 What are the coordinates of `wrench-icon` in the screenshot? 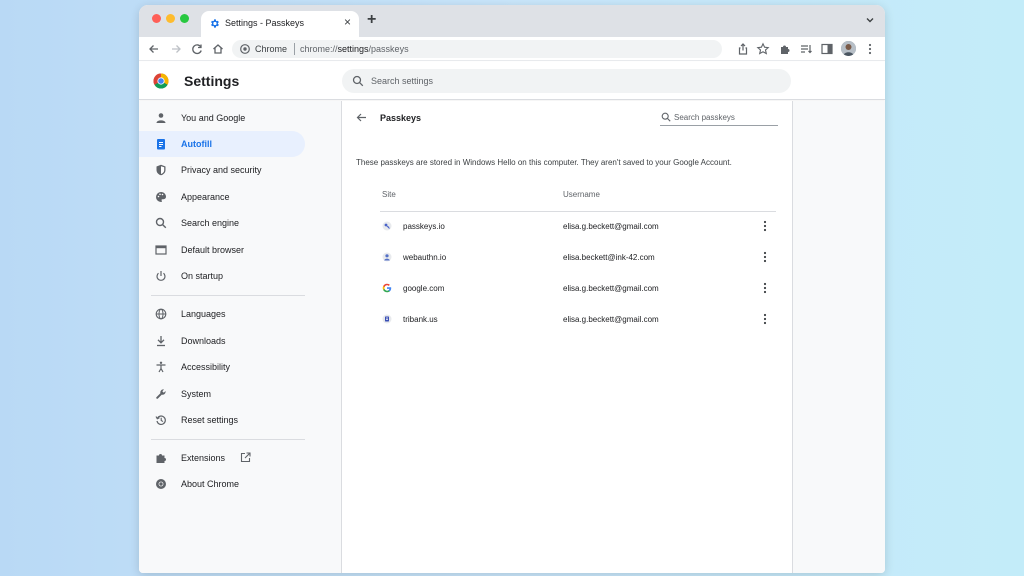 It's located at (161, 394).